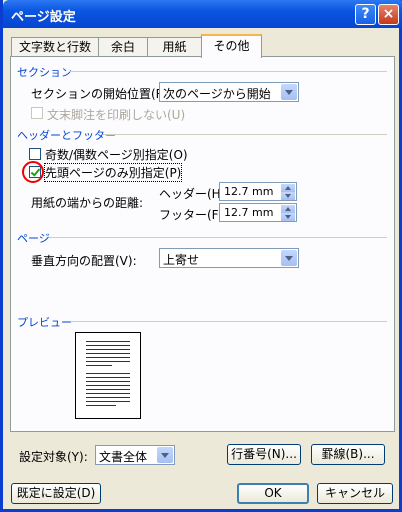 This screenshot has height=512, width=402. Describe the element at coordinates (56, 493) in the screenshot. I see `set-default-button: 既定に設定(D)` at that location.